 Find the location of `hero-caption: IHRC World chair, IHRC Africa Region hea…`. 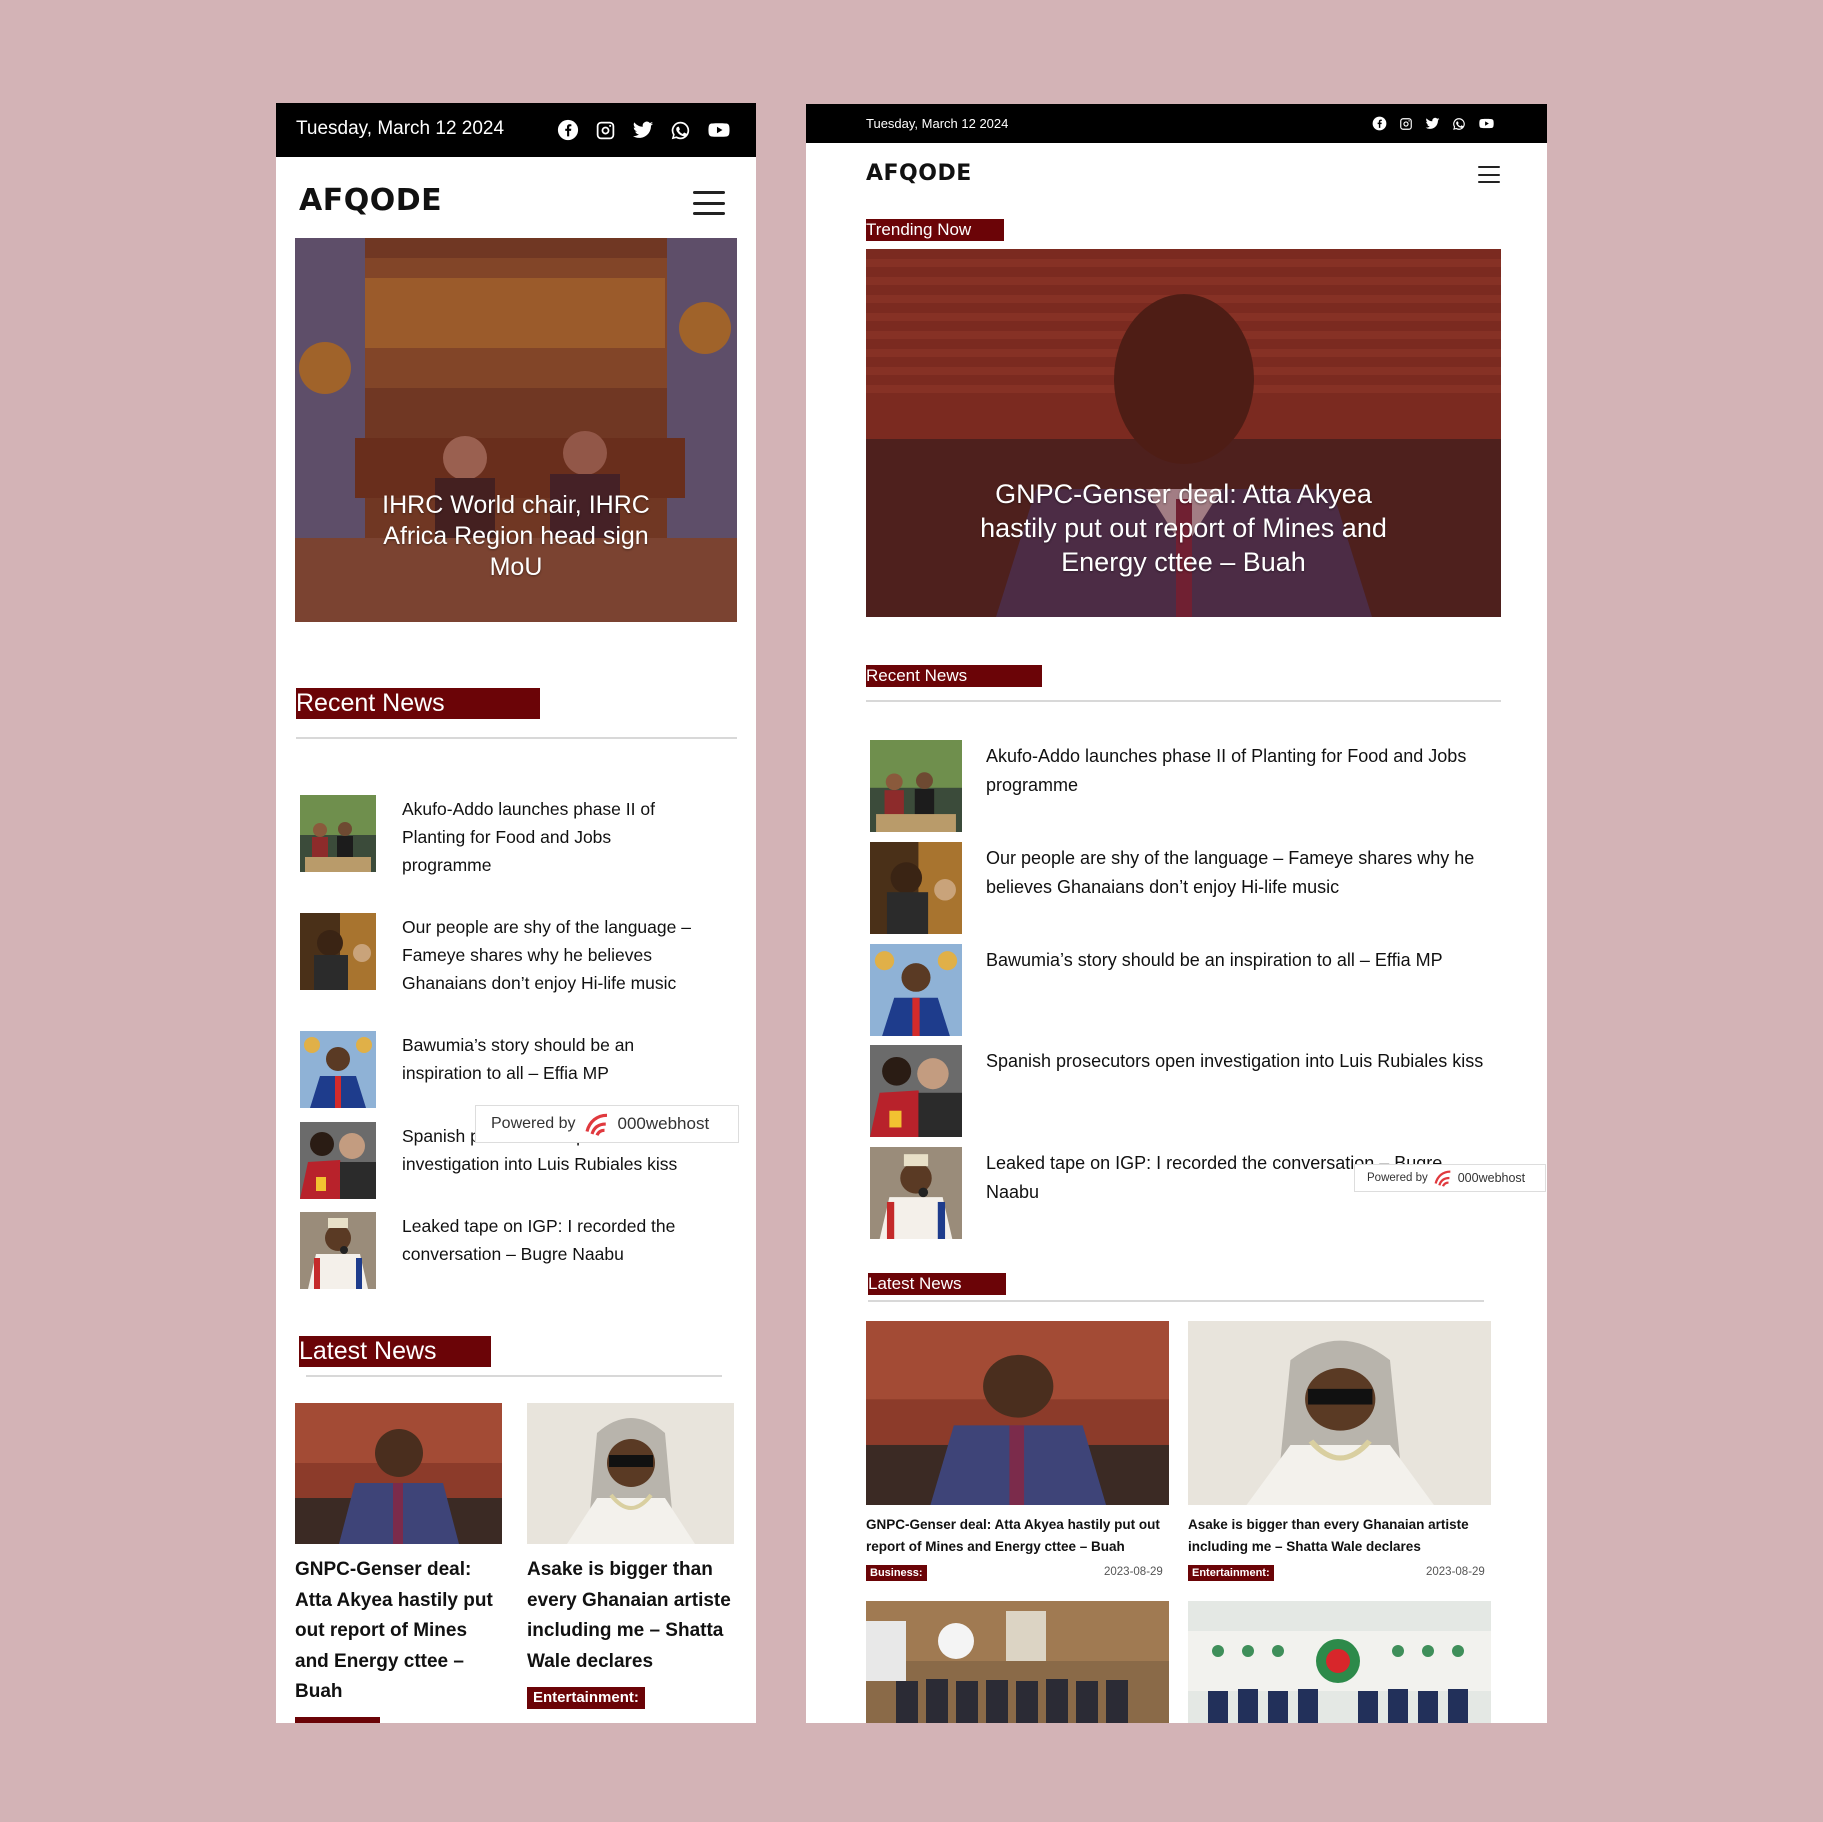

hero-caption: IHRC World chair, IHRC Africa Region hea… is located at coordinates (516, 536).